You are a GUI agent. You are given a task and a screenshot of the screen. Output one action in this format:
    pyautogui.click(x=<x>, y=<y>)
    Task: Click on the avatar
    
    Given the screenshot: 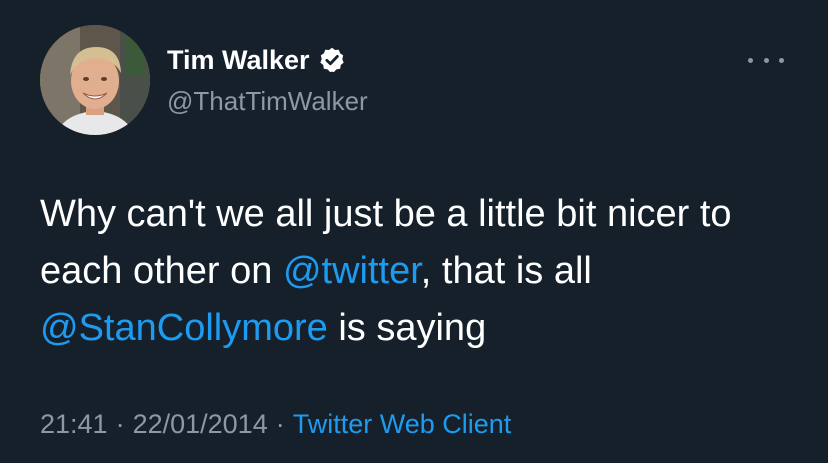 What is the action you would take?
    pyautogui.click(x=95, y=80)
    